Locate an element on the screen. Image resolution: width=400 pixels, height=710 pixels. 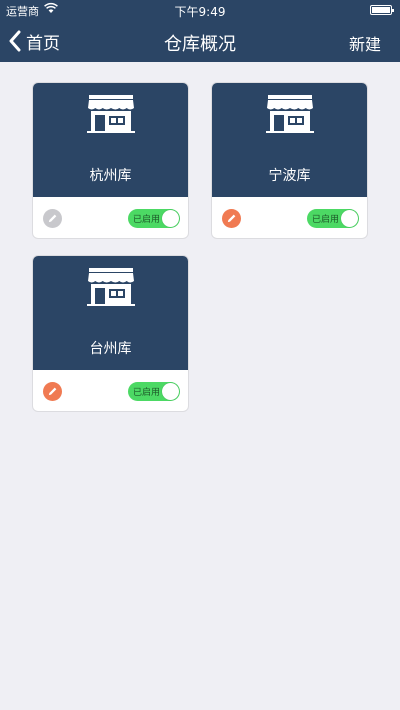
page-title: 仓库概况 is located at coordinates (200, 44).